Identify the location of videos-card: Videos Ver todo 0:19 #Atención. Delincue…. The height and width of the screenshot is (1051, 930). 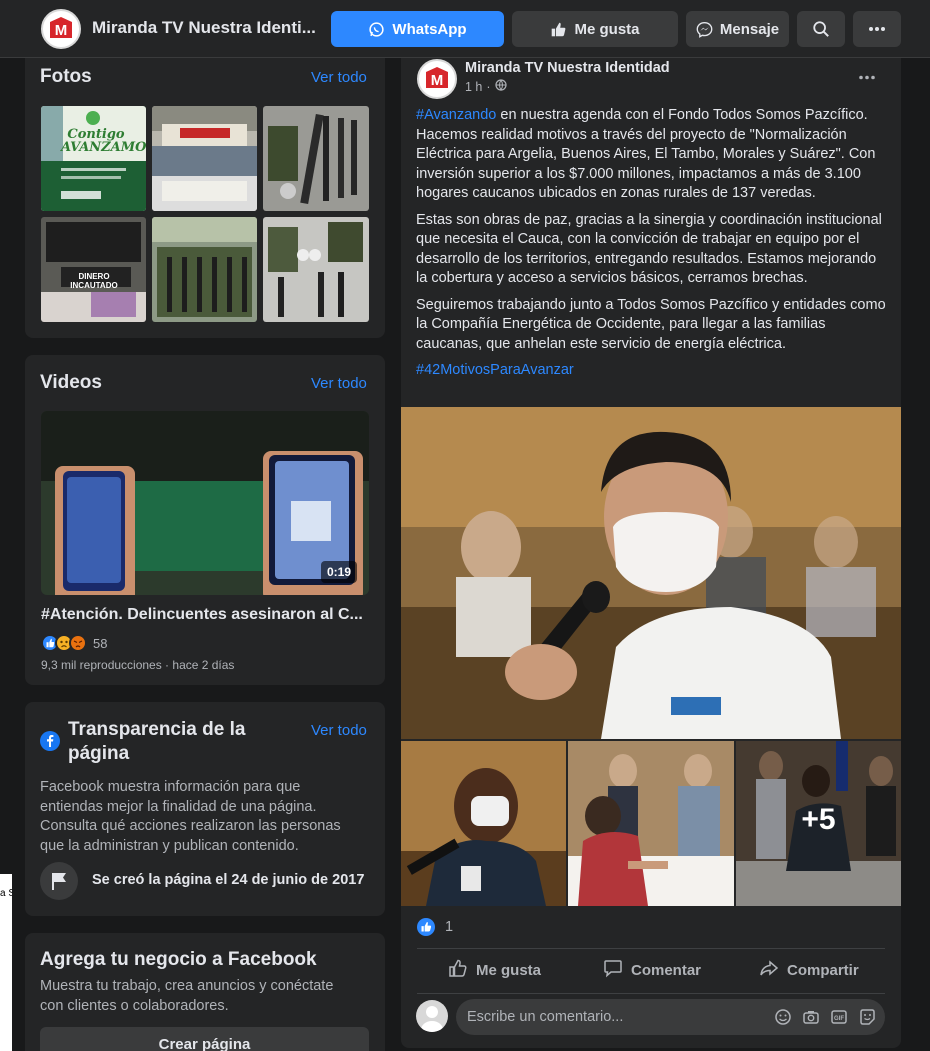
(205, 520).